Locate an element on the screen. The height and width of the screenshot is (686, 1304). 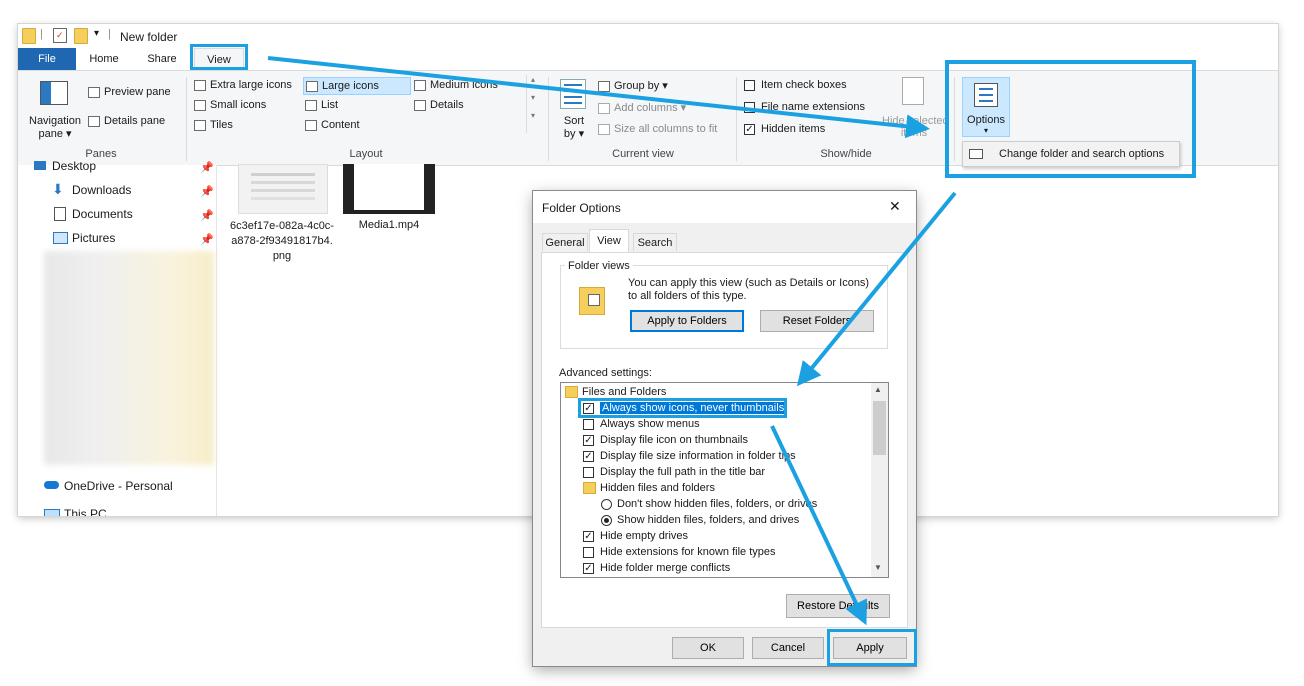
arrow-options-to-setting is located at coordinates (876, 289).